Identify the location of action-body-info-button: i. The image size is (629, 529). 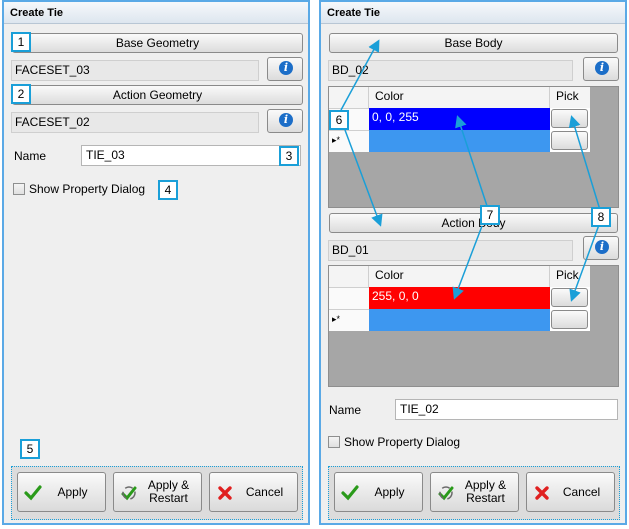
(601, 248).